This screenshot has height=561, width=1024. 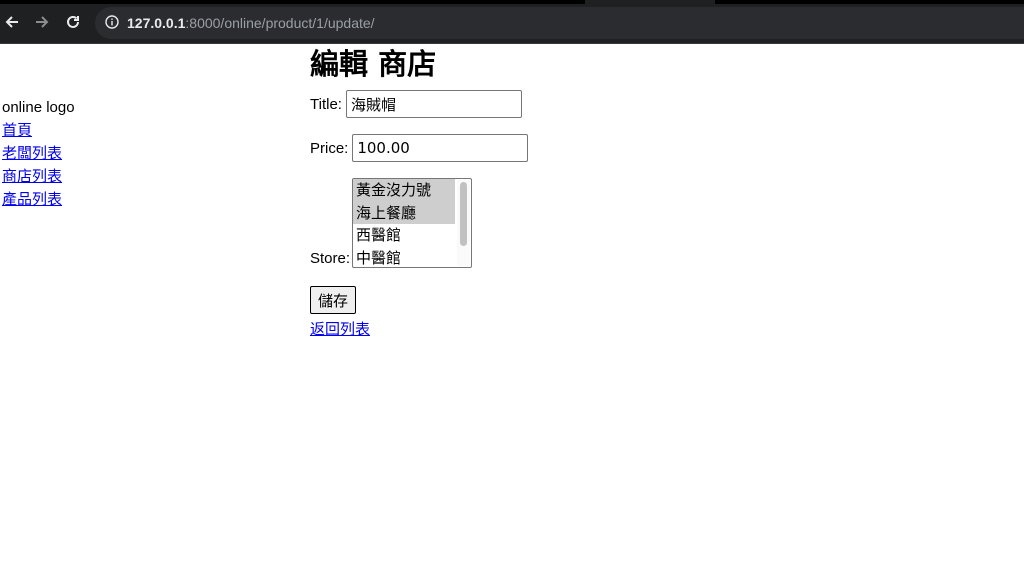 I want to click on page-title: 編輯 商店, so click(x=373, y=64).